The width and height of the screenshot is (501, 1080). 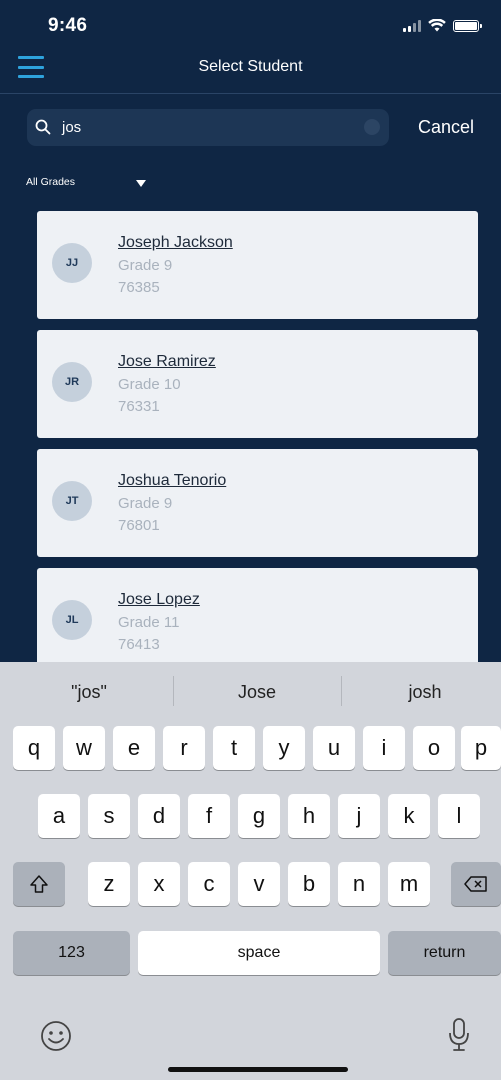 What do you see at coordinates (250, 25) in the screenshot?
I see `status-bar: 9:46` at bounding box center [250, 25].